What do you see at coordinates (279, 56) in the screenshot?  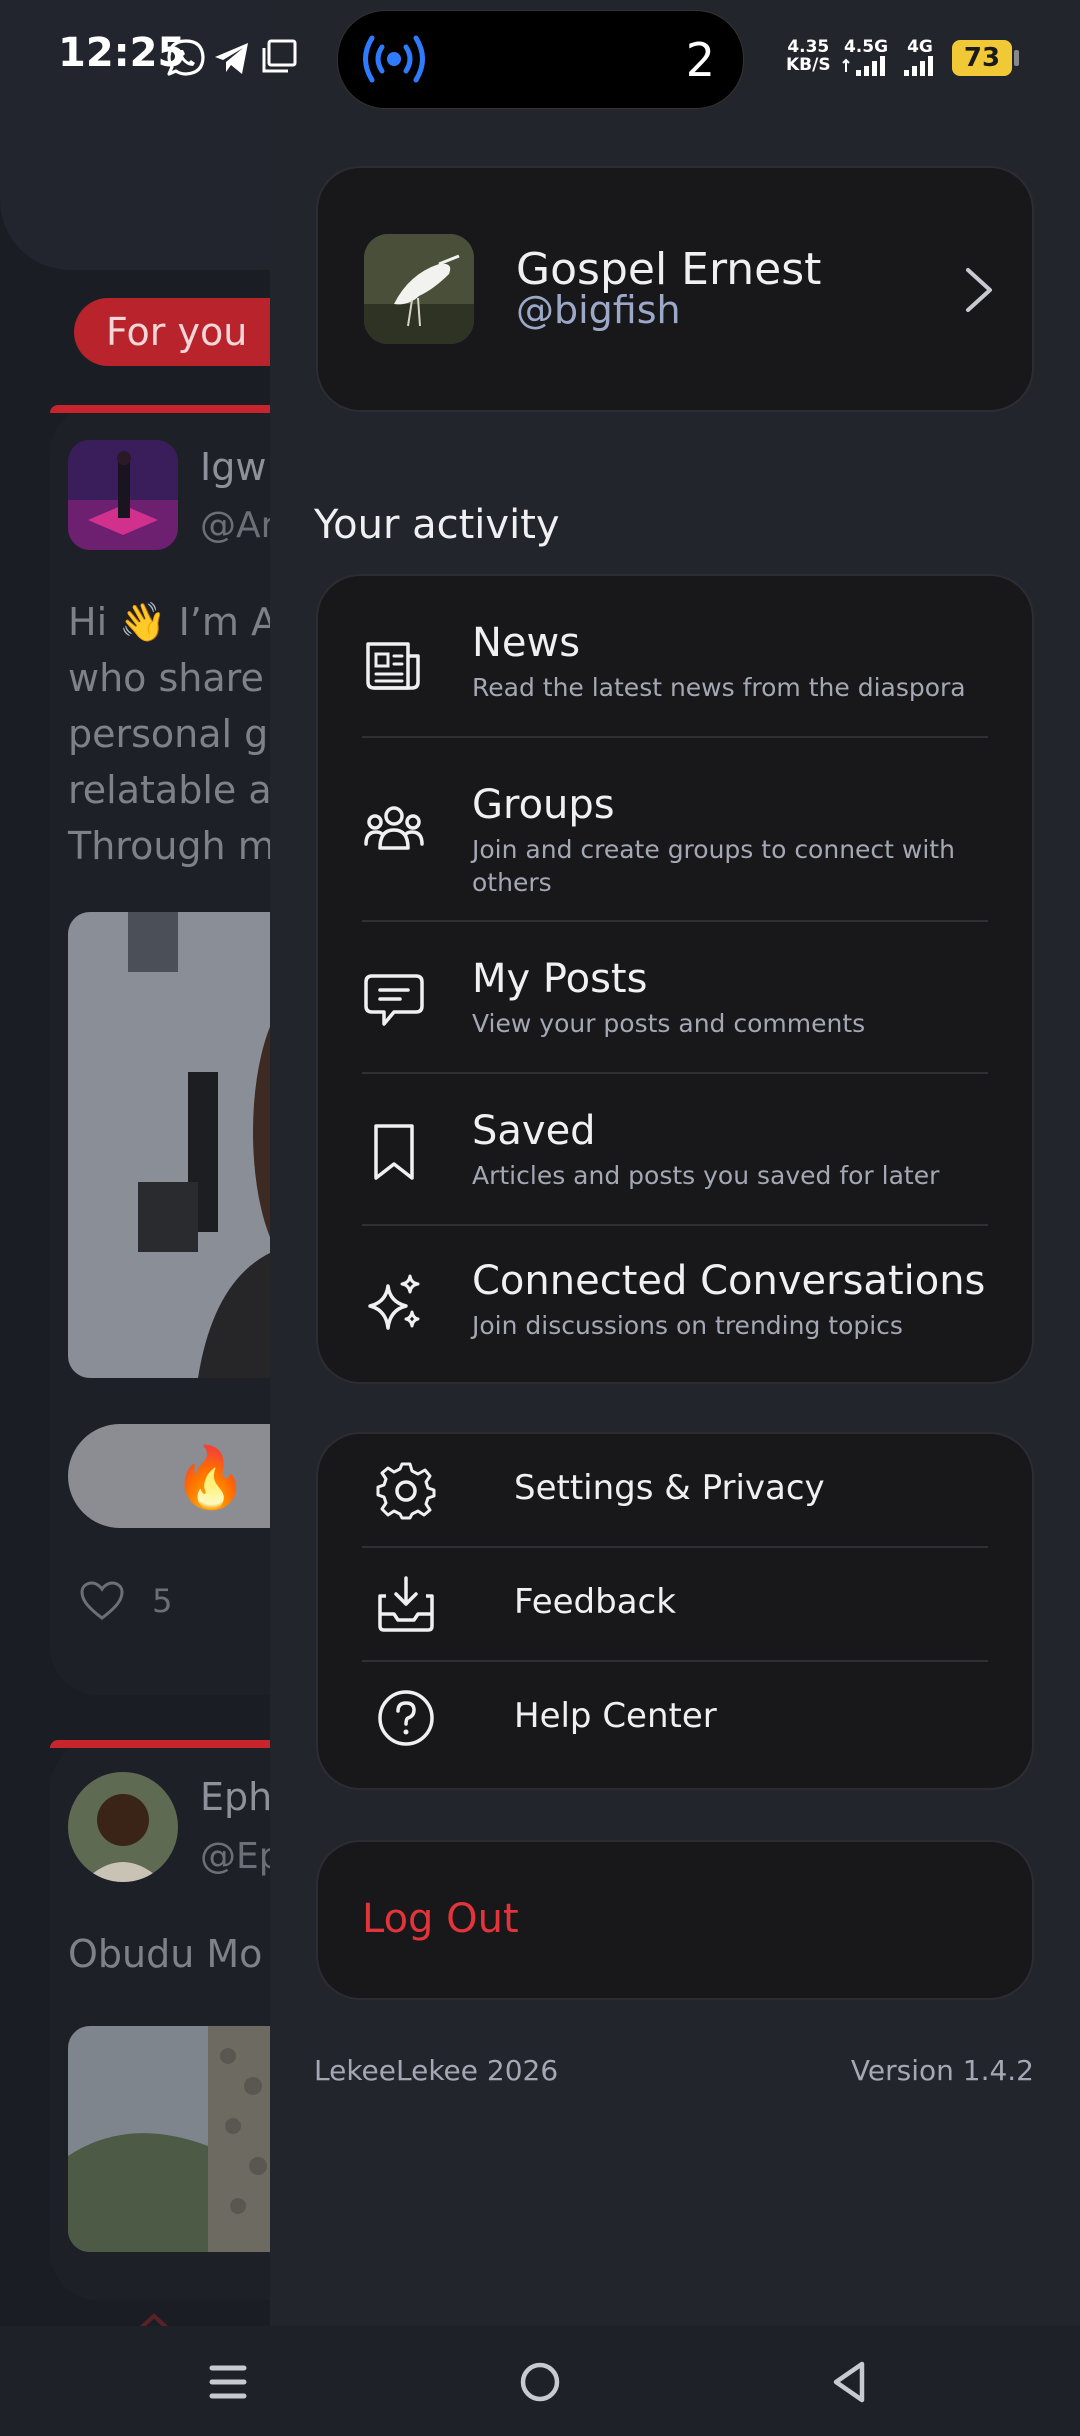 I see `screen-mirror-icon` at bounding box center [279, 56].